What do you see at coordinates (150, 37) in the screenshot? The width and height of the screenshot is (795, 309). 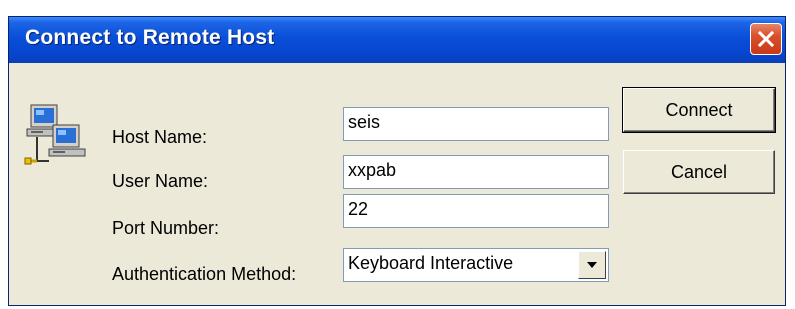 I see `dialog-title: Connect to Remote Host` at bounding box center [150, 37].